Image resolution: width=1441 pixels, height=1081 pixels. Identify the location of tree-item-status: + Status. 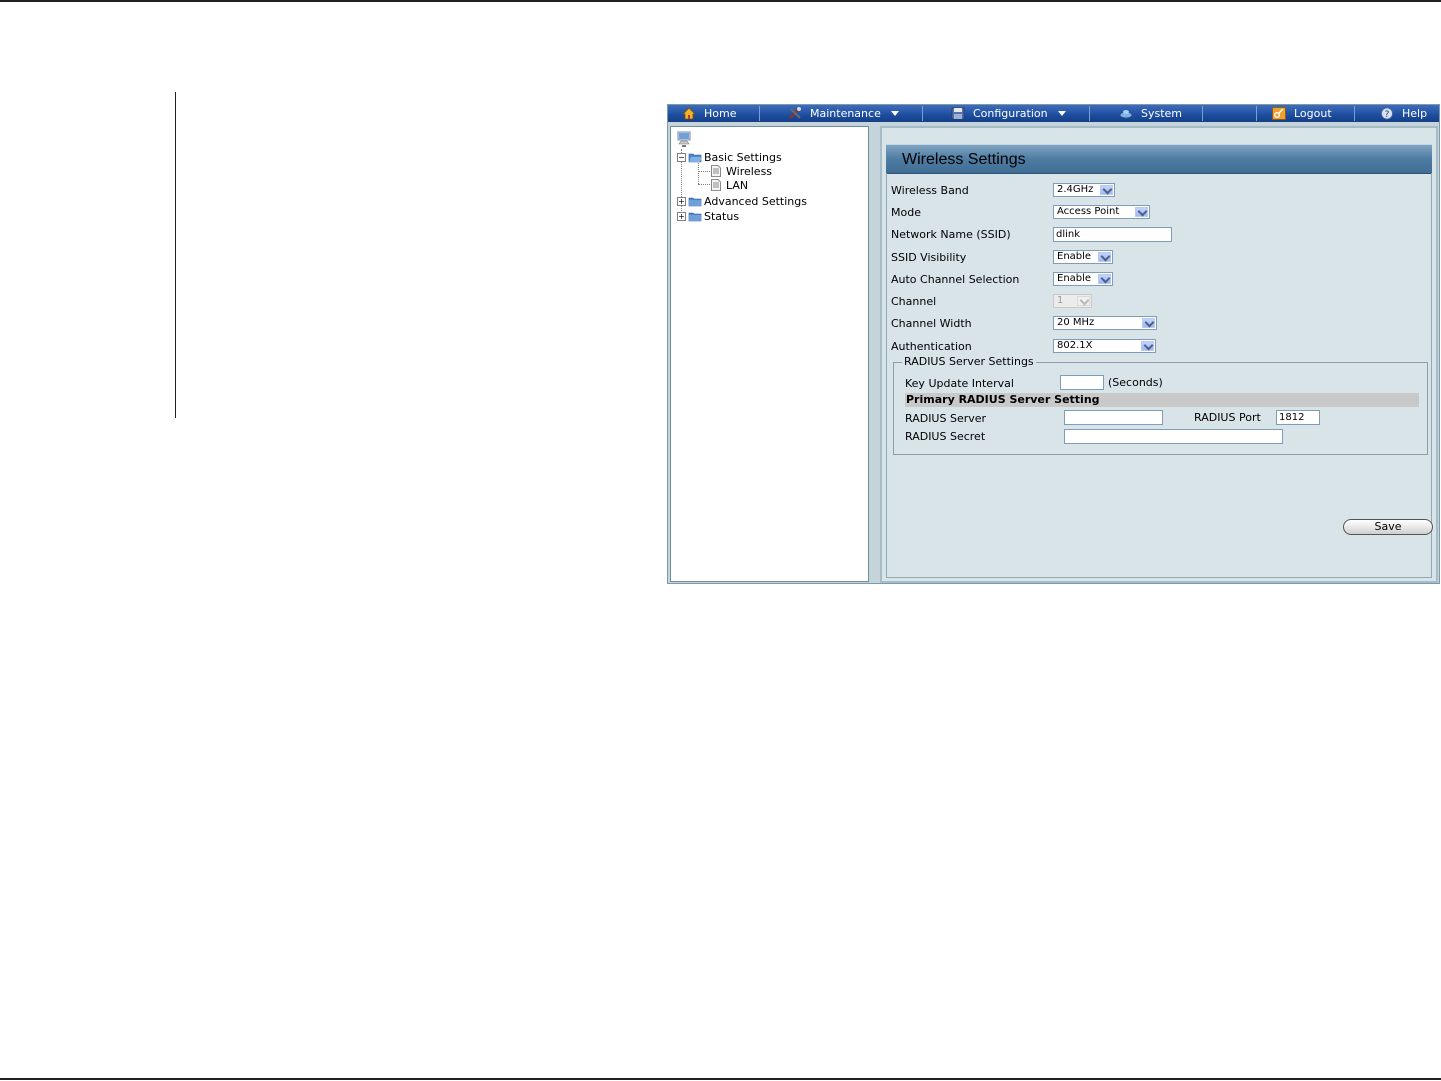
(708, 216).